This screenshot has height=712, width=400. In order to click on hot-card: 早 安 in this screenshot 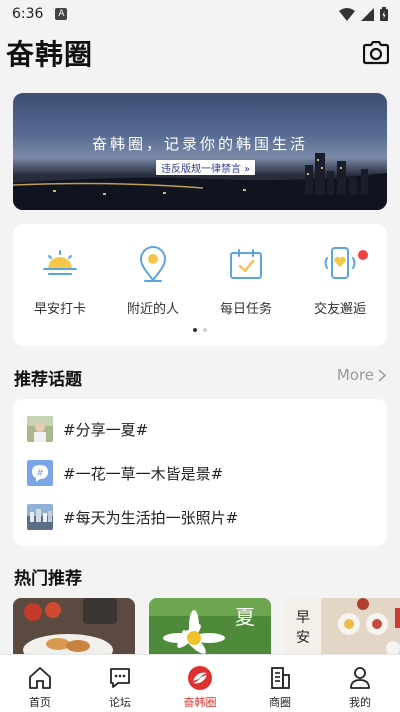, I will do `click(342, 626)`.